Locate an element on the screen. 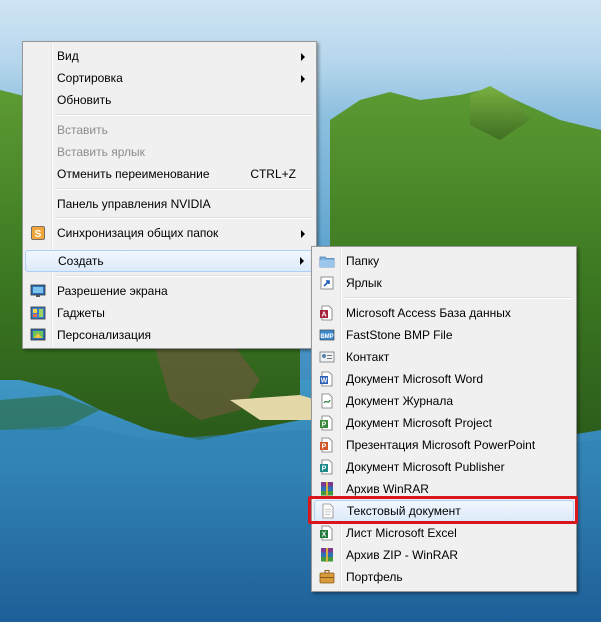  create-submenu-item-8: P Презентация Microsoft PowerPoint is located at coordinates (444, 445).